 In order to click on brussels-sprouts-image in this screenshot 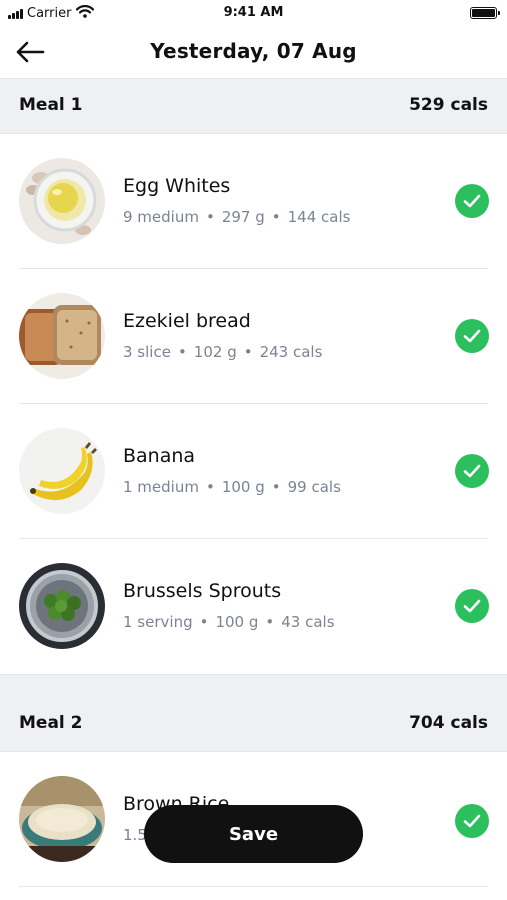, I will do `click(62, 606)`.